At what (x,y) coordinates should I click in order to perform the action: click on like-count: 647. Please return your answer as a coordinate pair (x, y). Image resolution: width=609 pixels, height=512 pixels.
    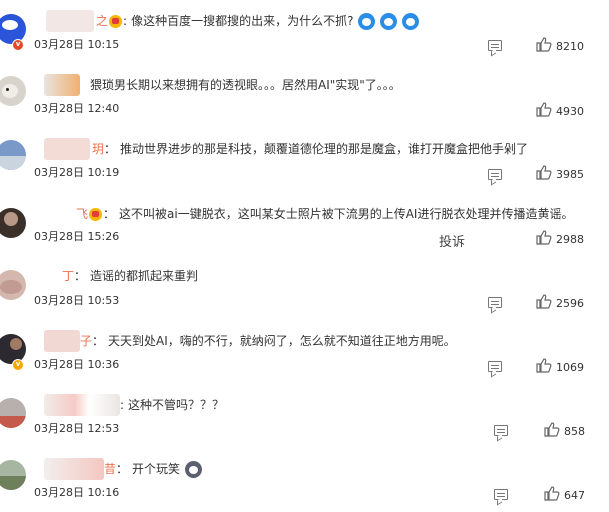
    Looking at the image, I should click on (574, 495).